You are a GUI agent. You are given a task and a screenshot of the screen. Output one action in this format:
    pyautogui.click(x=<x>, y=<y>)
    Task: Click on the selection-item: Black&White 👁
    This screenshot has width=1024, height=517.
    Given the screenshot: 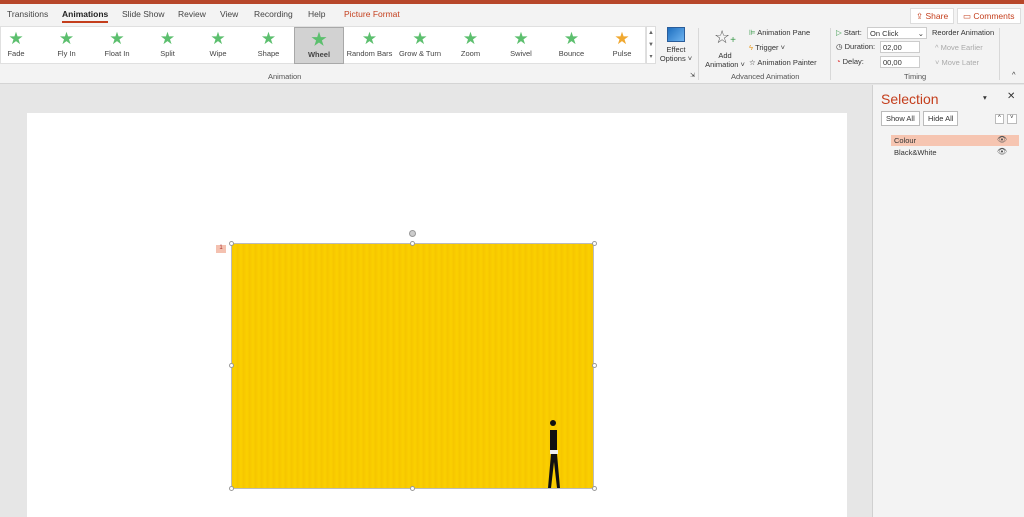 What is the action you would take?
    pyautogui.click(x=955, y=152)
    